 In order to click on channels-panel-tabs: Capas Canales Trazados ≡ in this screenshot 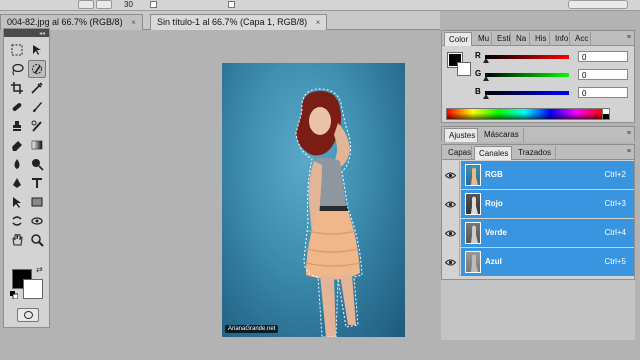, I will do `click(538, 152)`.